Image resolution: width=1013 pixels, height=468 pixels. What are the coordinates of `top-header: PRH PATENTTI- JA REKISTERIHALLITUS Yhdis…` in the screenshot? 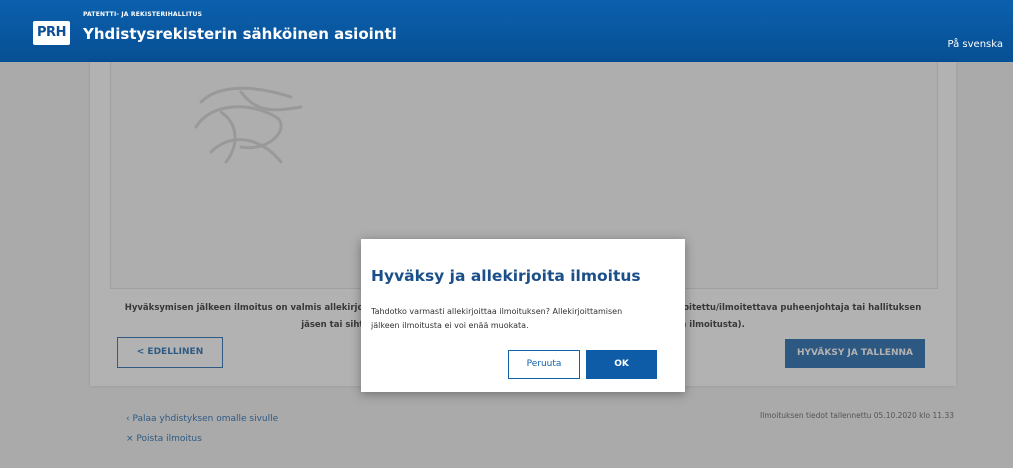 It's located at (506, 31).